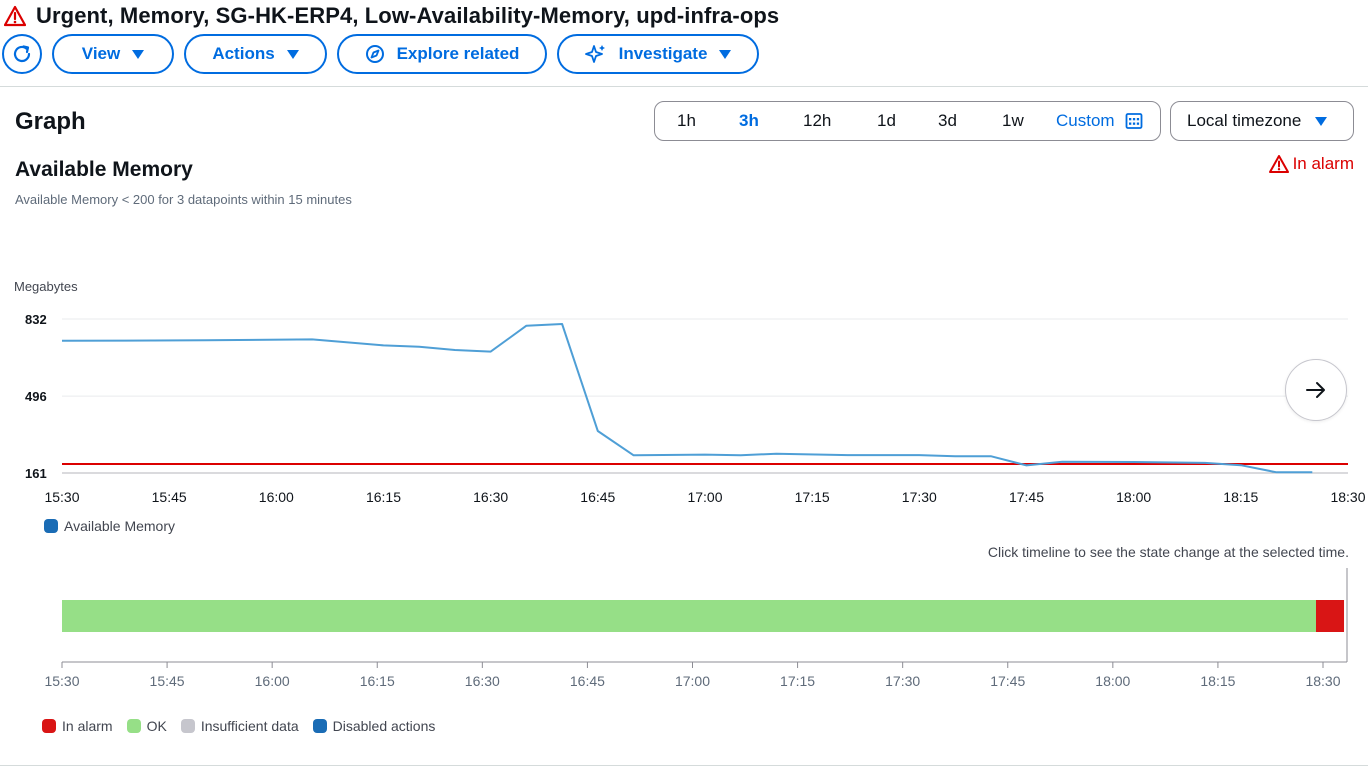 The width and height of the screenshot is (1368, 769). What do you see at coordinates (692, 681) in the screenshot?
I see `timeline-tick-label: 17:00` at bounding box center [692, 681].